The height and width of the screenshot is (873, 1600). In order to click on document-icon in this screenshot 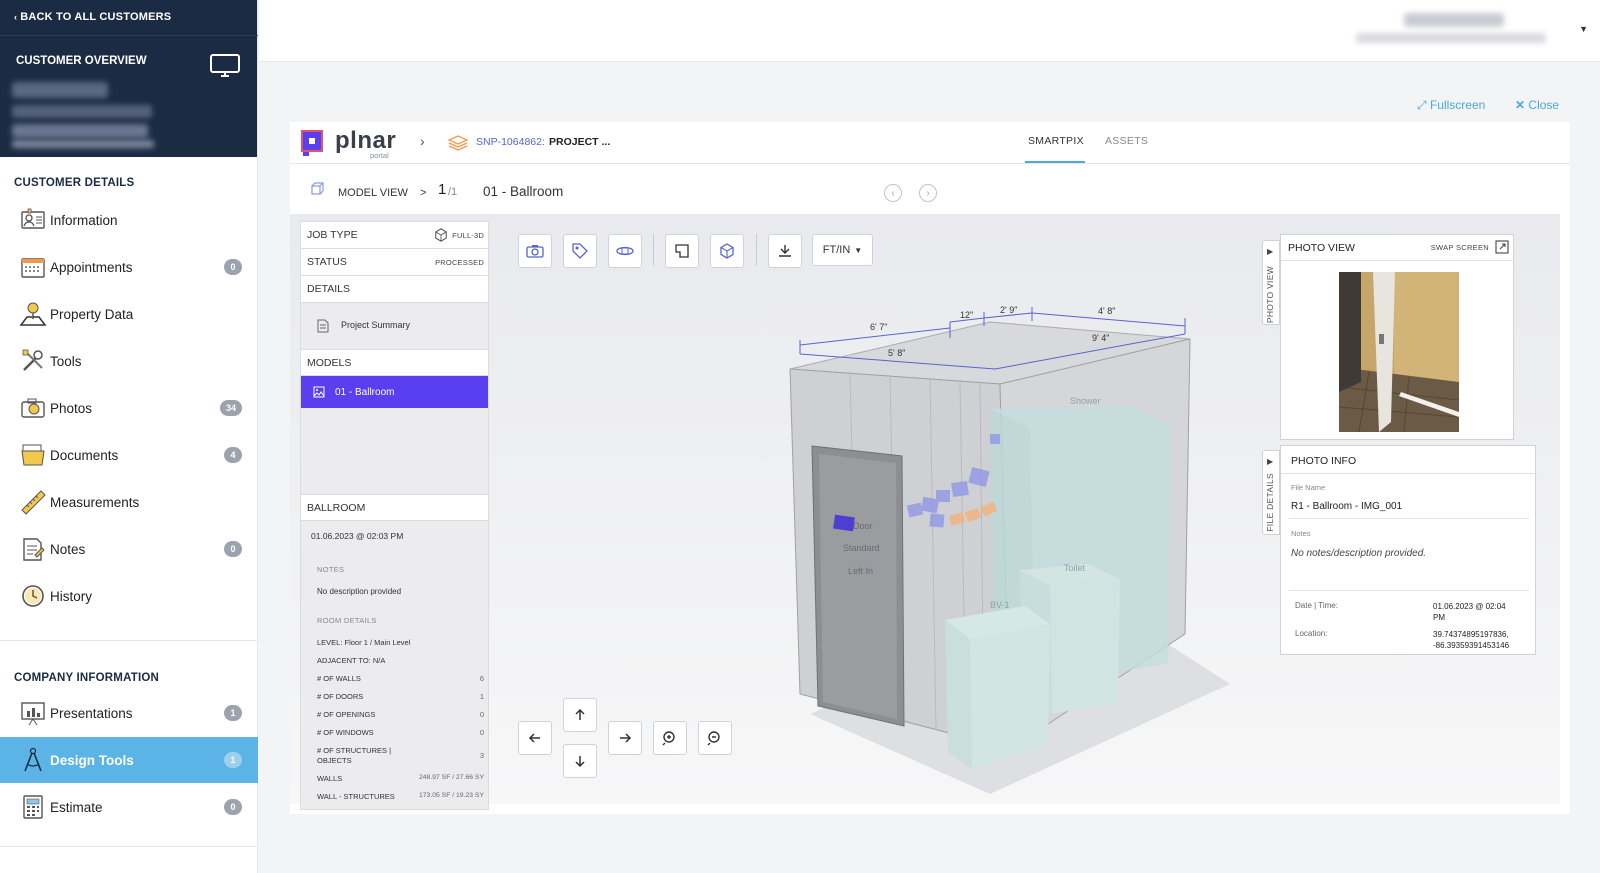, I will do `click(323, 326)`.